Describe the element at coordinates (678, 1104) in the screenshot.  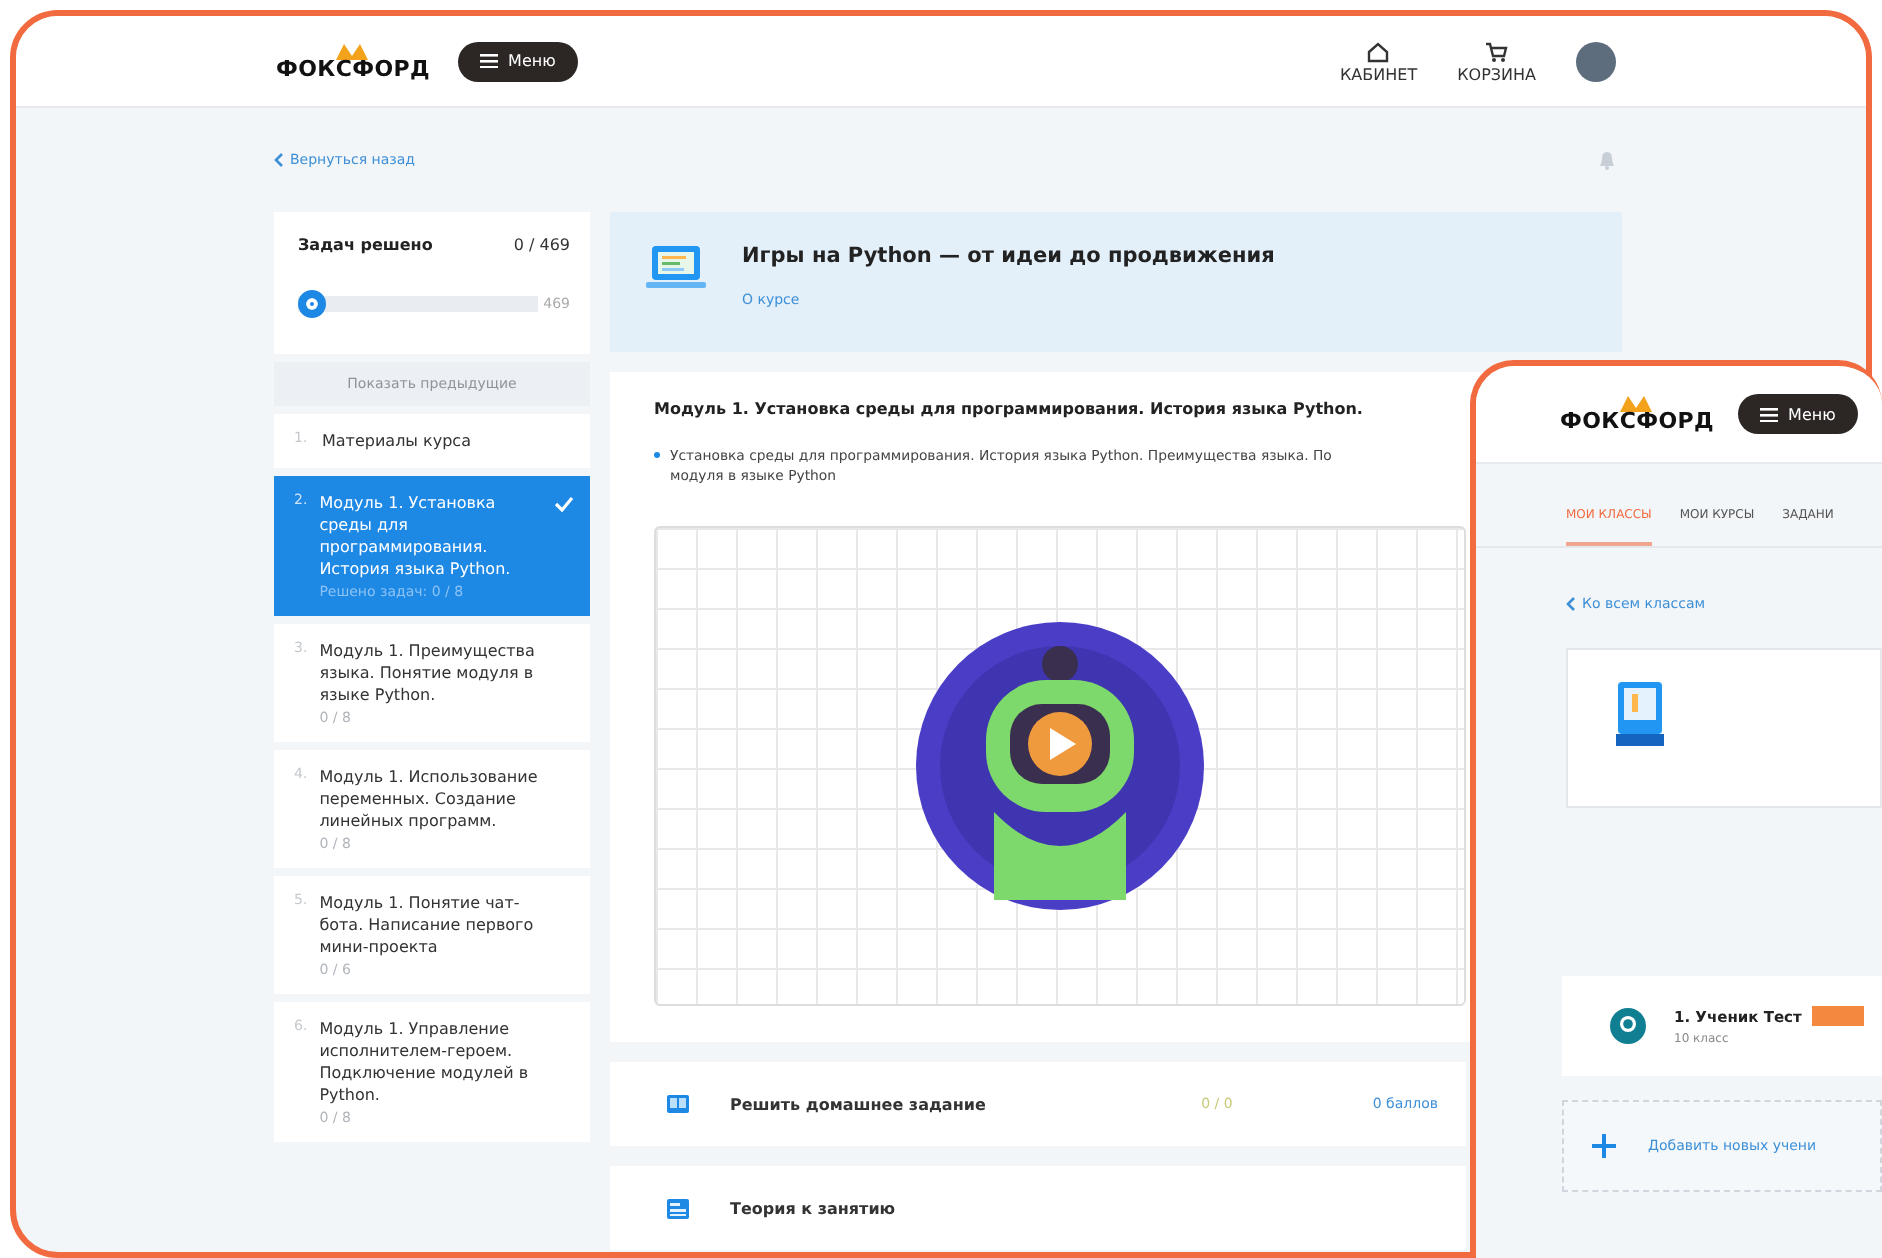
I see `book-icon` at that location.